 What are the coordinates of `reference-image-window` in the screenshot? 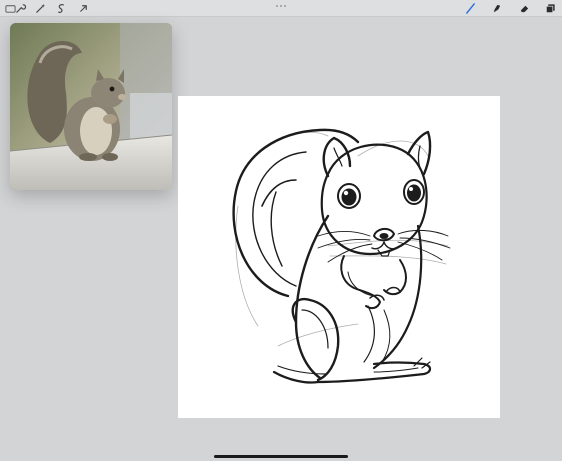 It's located at (91, 106).